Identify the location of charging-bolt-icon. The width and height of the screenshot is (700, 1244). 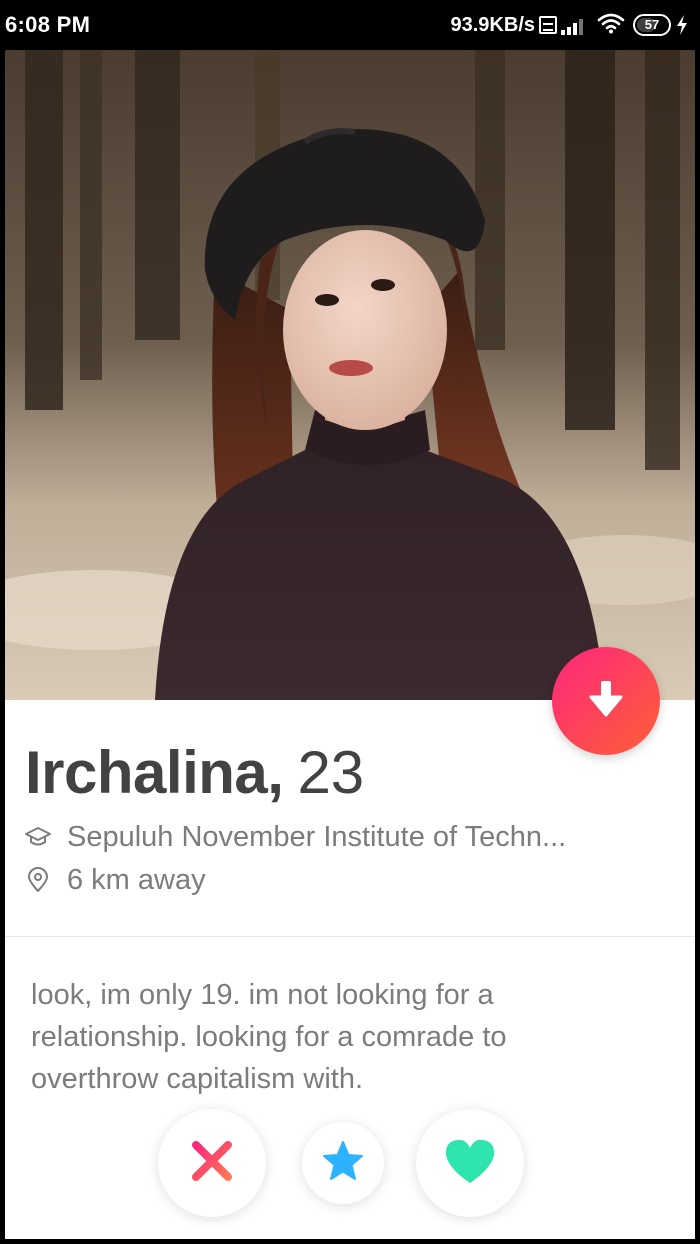
(682, 25).